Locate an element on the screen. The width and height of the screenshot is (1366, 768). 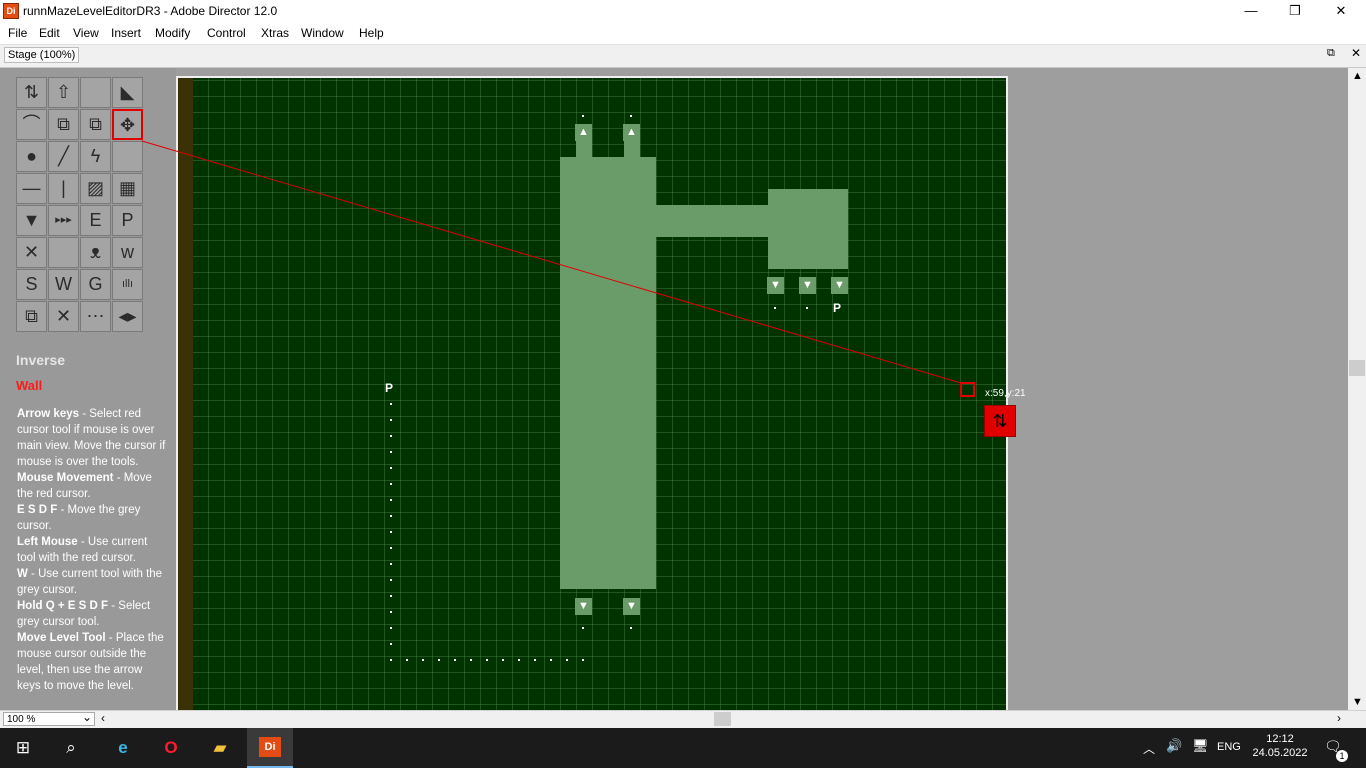
edge-icon: e is located at coordinates (123, 748).